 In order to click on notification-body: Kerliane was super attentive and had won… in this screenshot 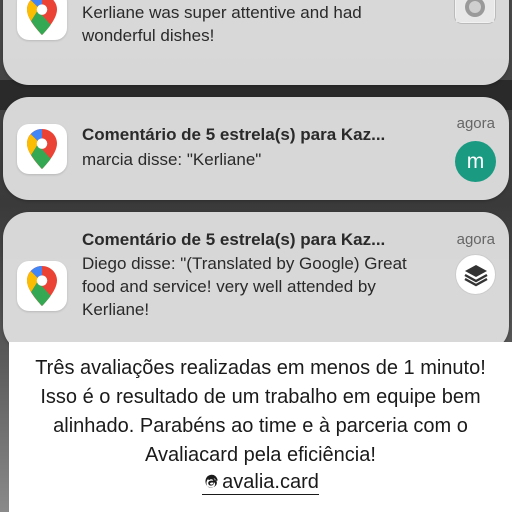, I will do `click(222, 24)`.